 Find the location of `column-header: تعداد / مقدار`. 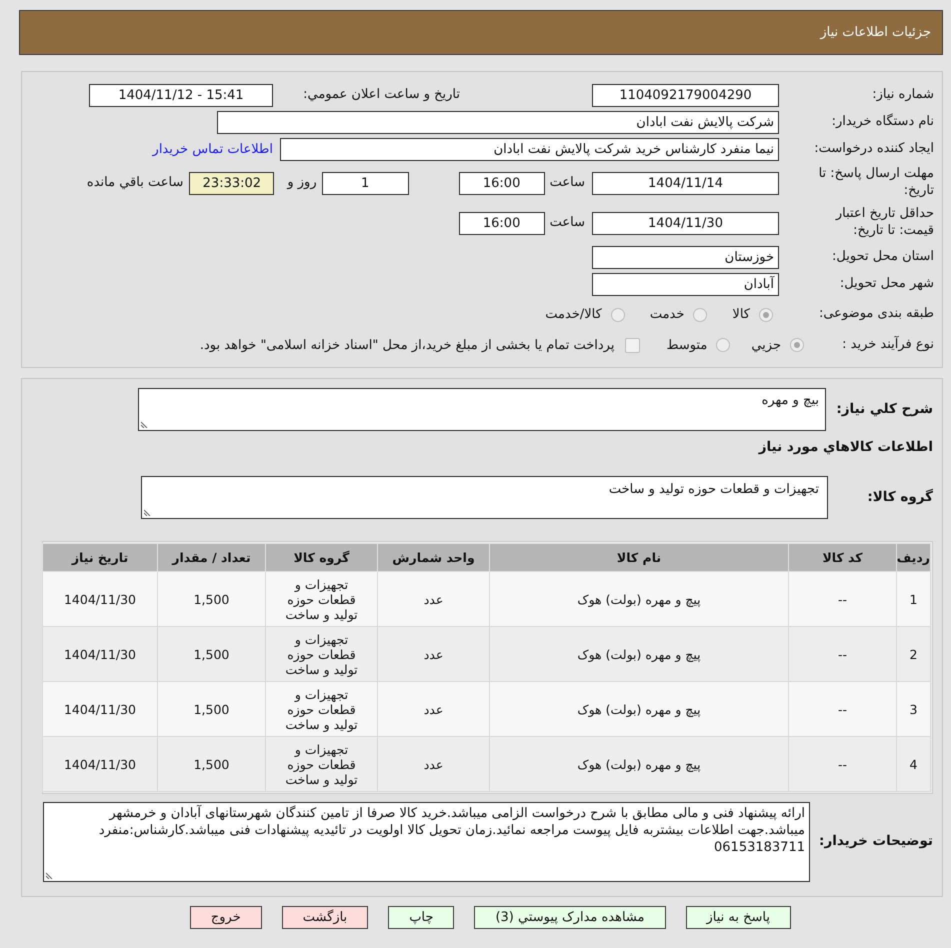

column-header: تعداد / مقدار is located at coordinates (212, 558).